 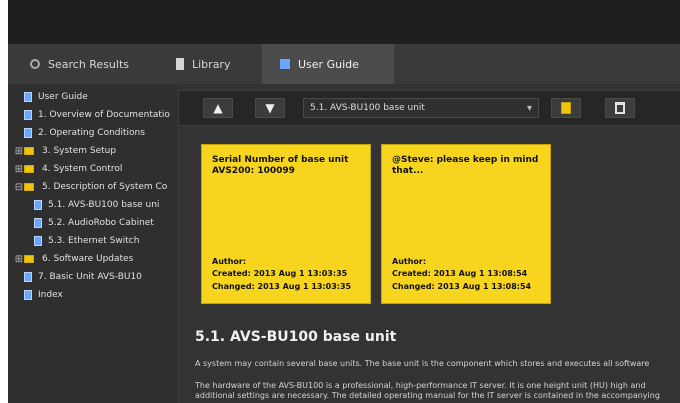 I want to click on tree-item-user-guide: User Guide, so click(x=51, y=97).